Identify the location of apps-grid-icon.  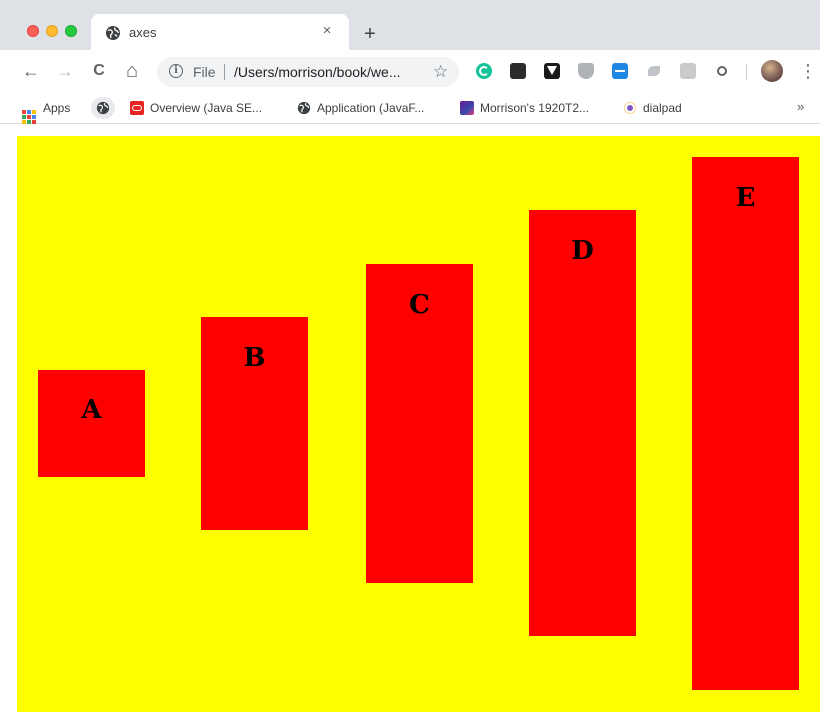
(29, 117).